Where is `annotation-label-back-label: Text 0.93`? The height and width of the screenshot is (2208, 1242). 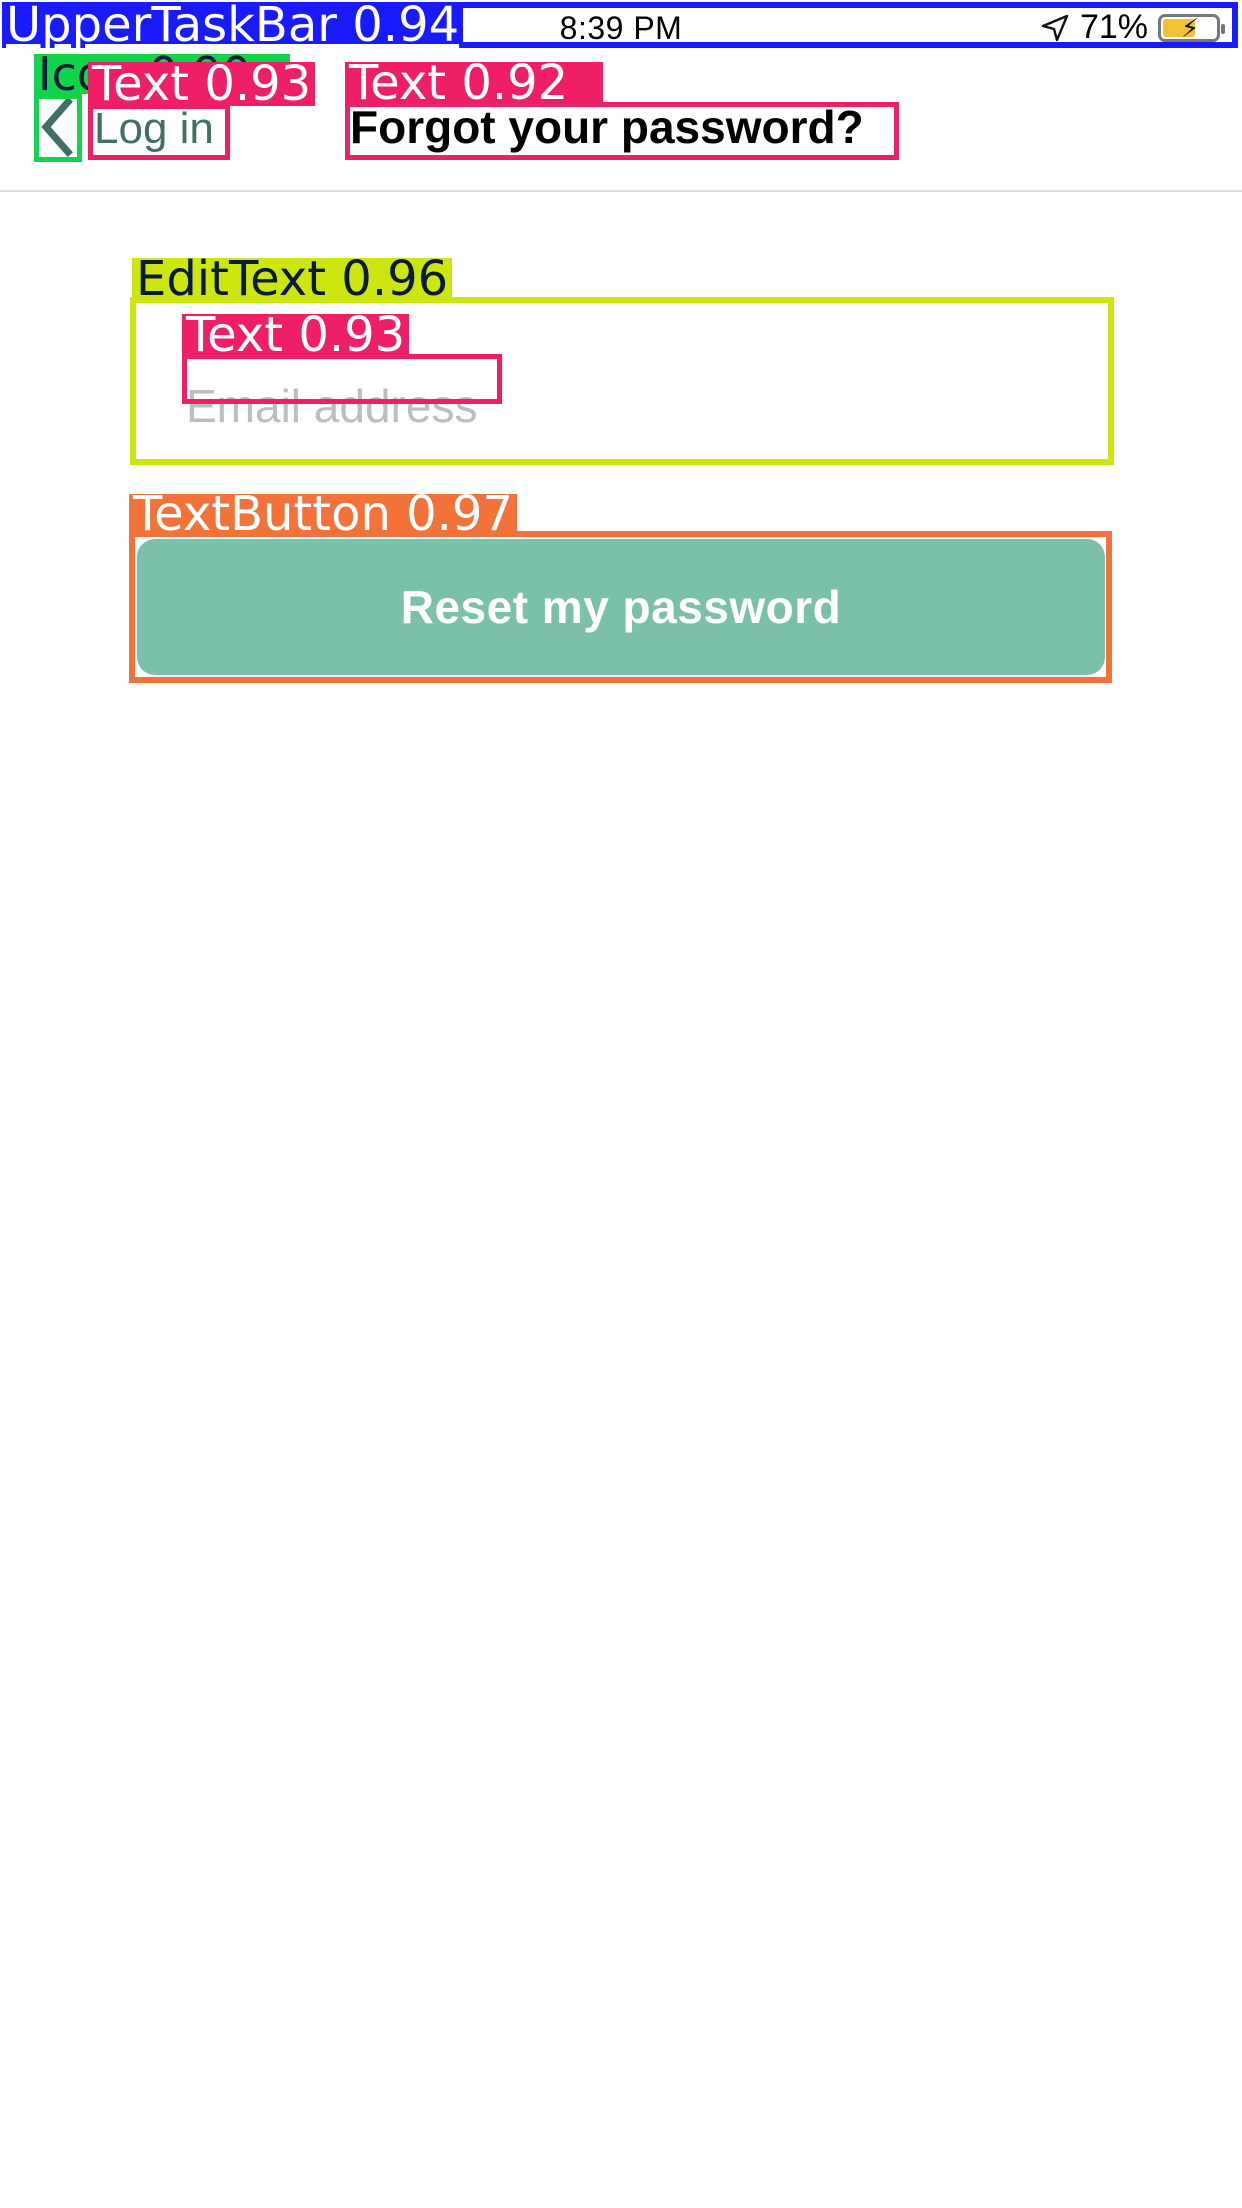 annotation-label-back-label: Text 0.93 is located at coordinates (202, 84).